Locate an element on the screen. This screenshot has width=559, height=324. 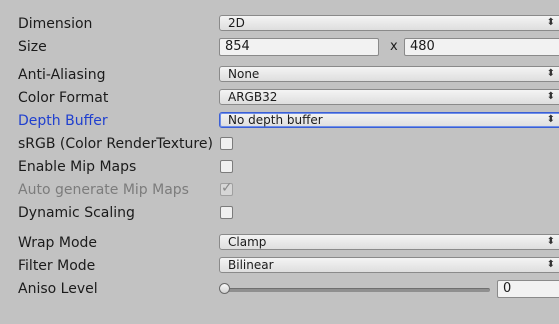
filter-mode-row: Filter Mode Bilinear ⬍ is located at coordinates (279, 266).